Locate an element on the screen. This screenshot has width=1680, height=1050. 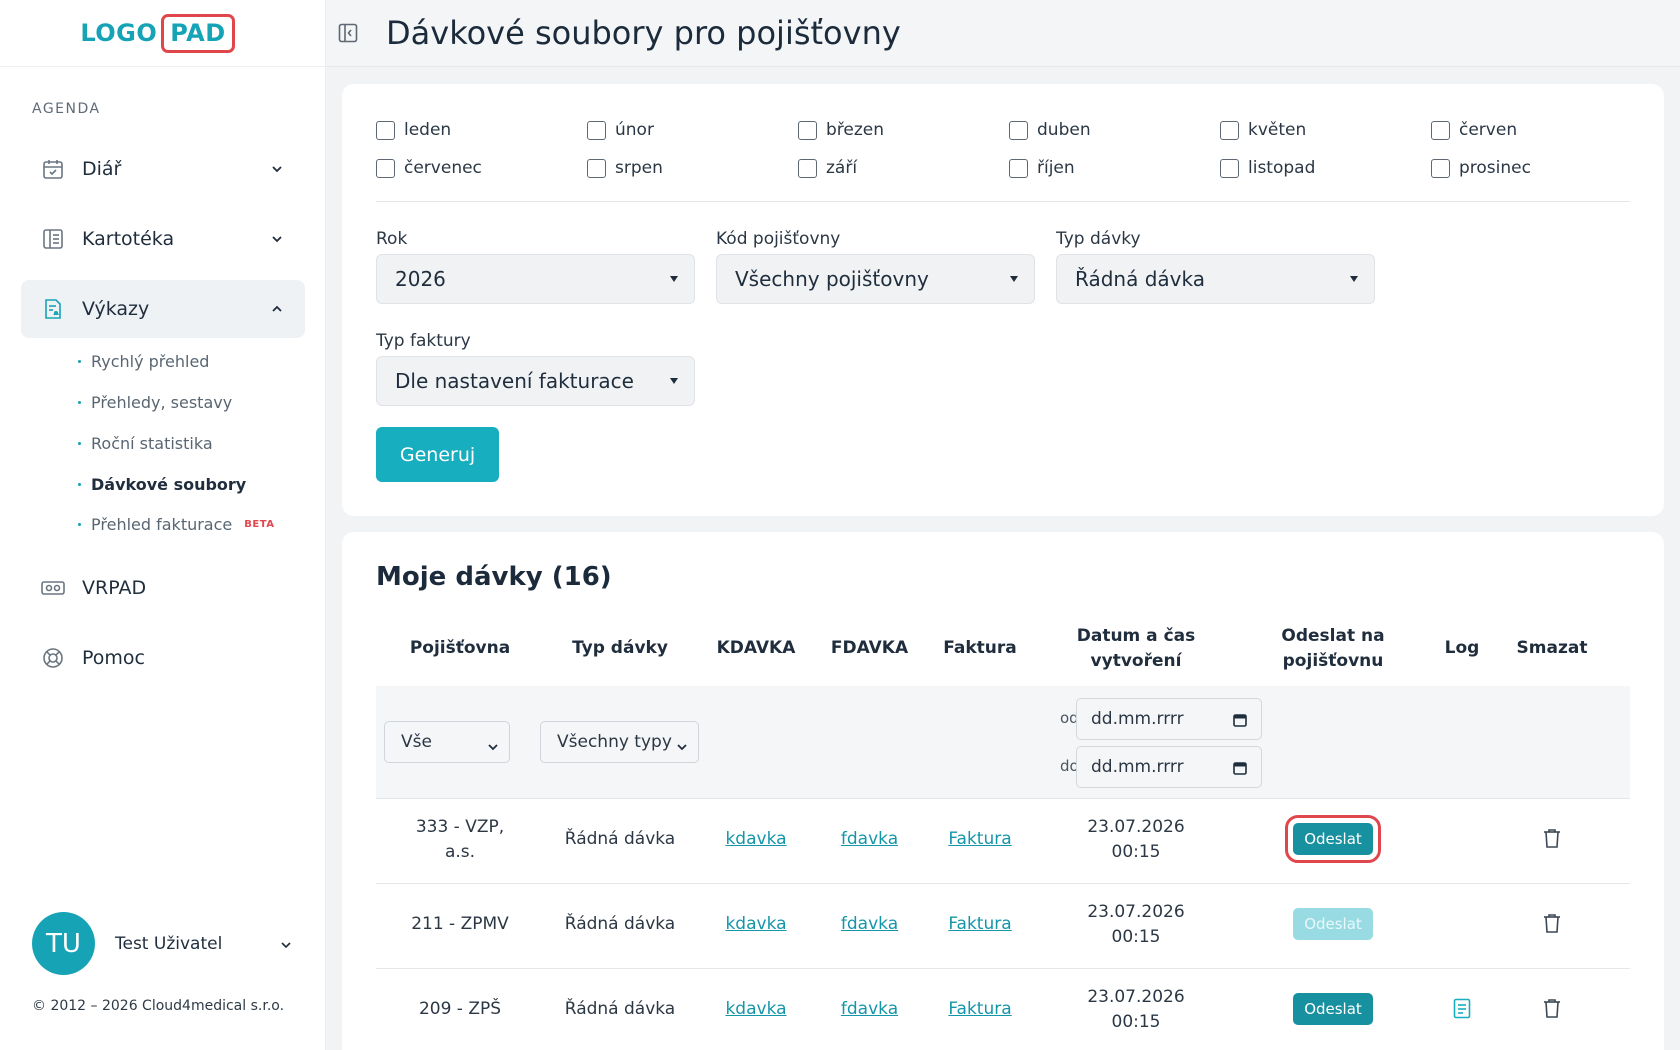
month-label: červenec is located at coordinates (443, 168).